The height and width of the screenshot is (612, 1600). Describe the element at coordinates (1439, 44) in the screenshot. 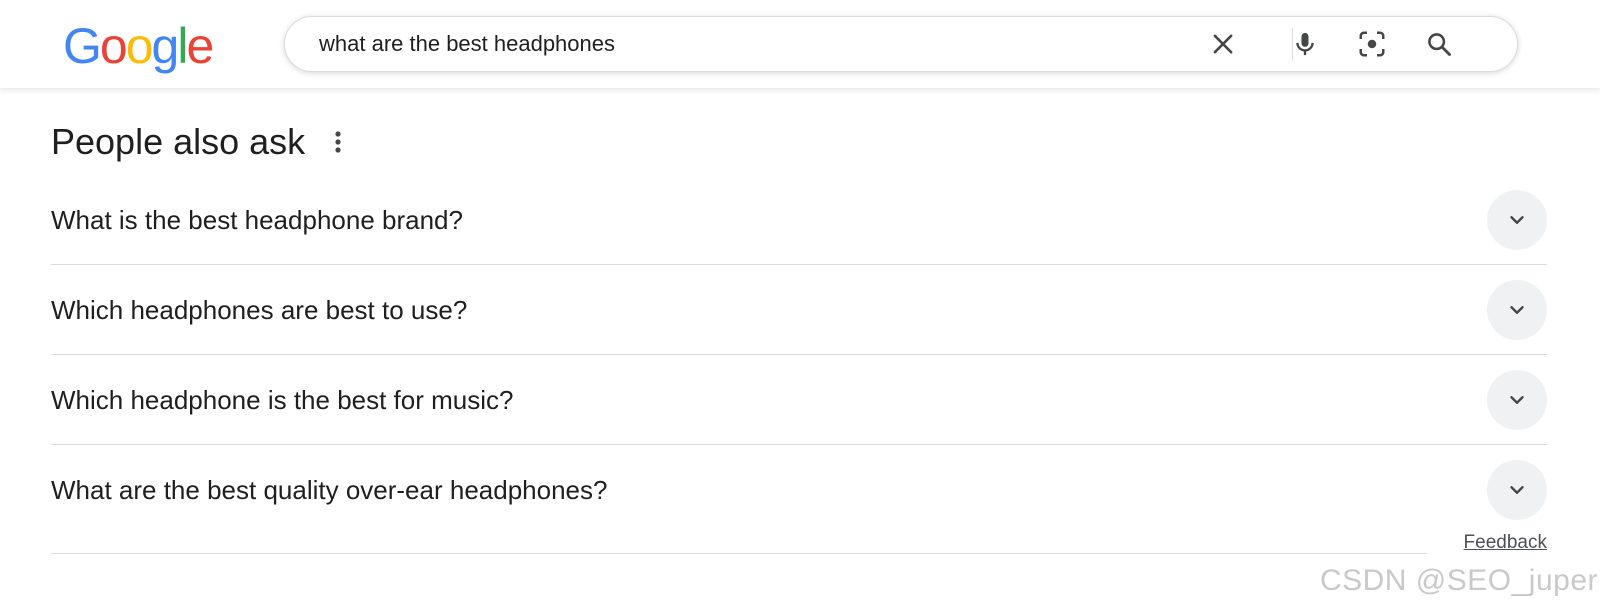

I see `search-icon` at that location.